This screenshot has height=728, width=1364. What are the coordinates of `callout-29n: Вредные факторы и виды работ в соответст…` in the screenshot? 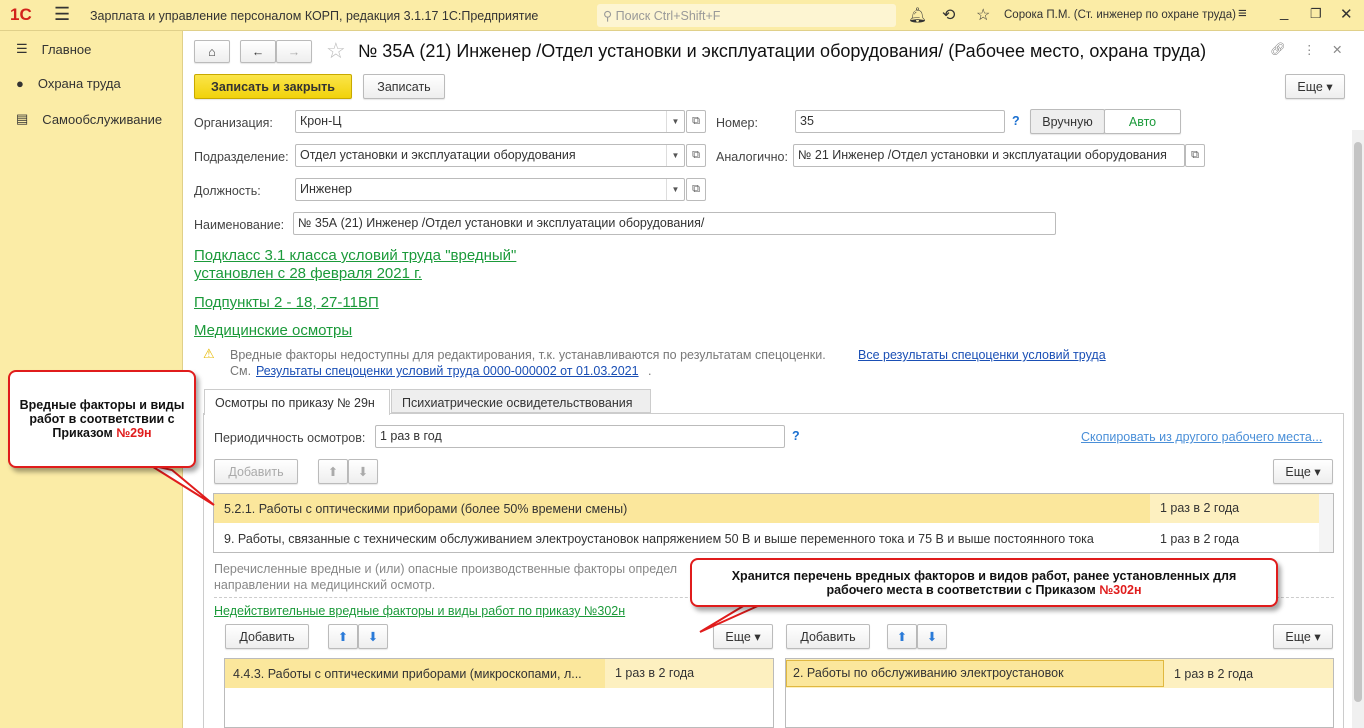 It's located at (102, 419).